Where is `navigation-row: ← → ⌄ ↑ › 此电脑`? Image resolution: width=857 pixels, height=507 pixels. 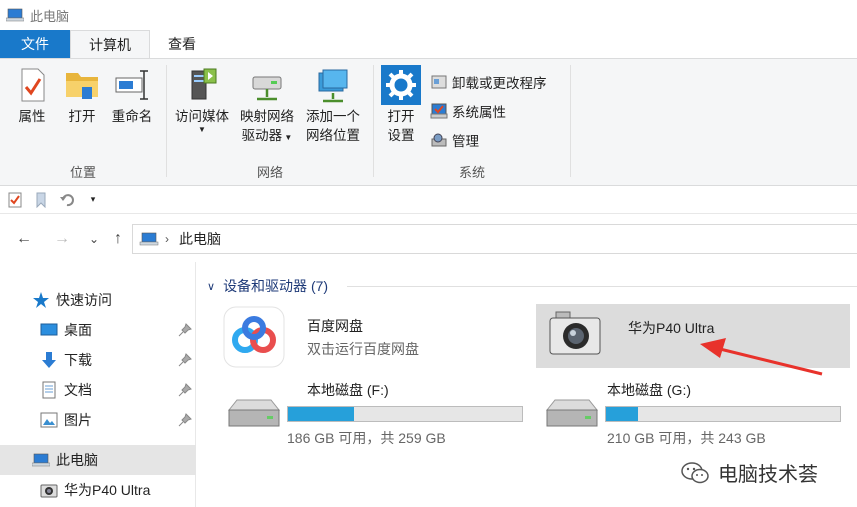 navigation-row: ← → ⌄ ↑ › 此电脑 is located at coordinates (428, 239).